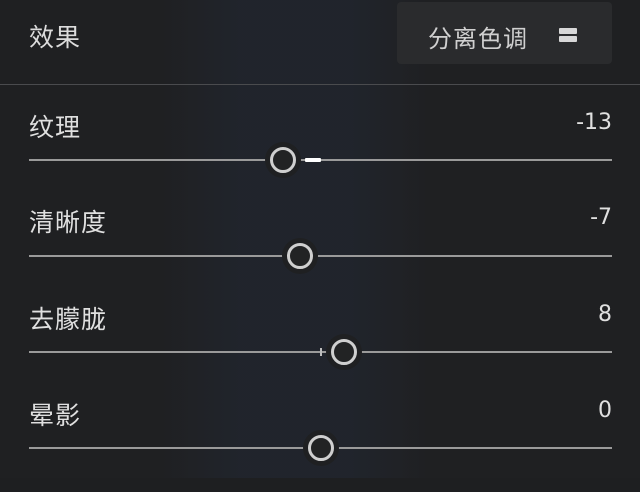  I want to click on slider-track-texture, so click(320, 160).